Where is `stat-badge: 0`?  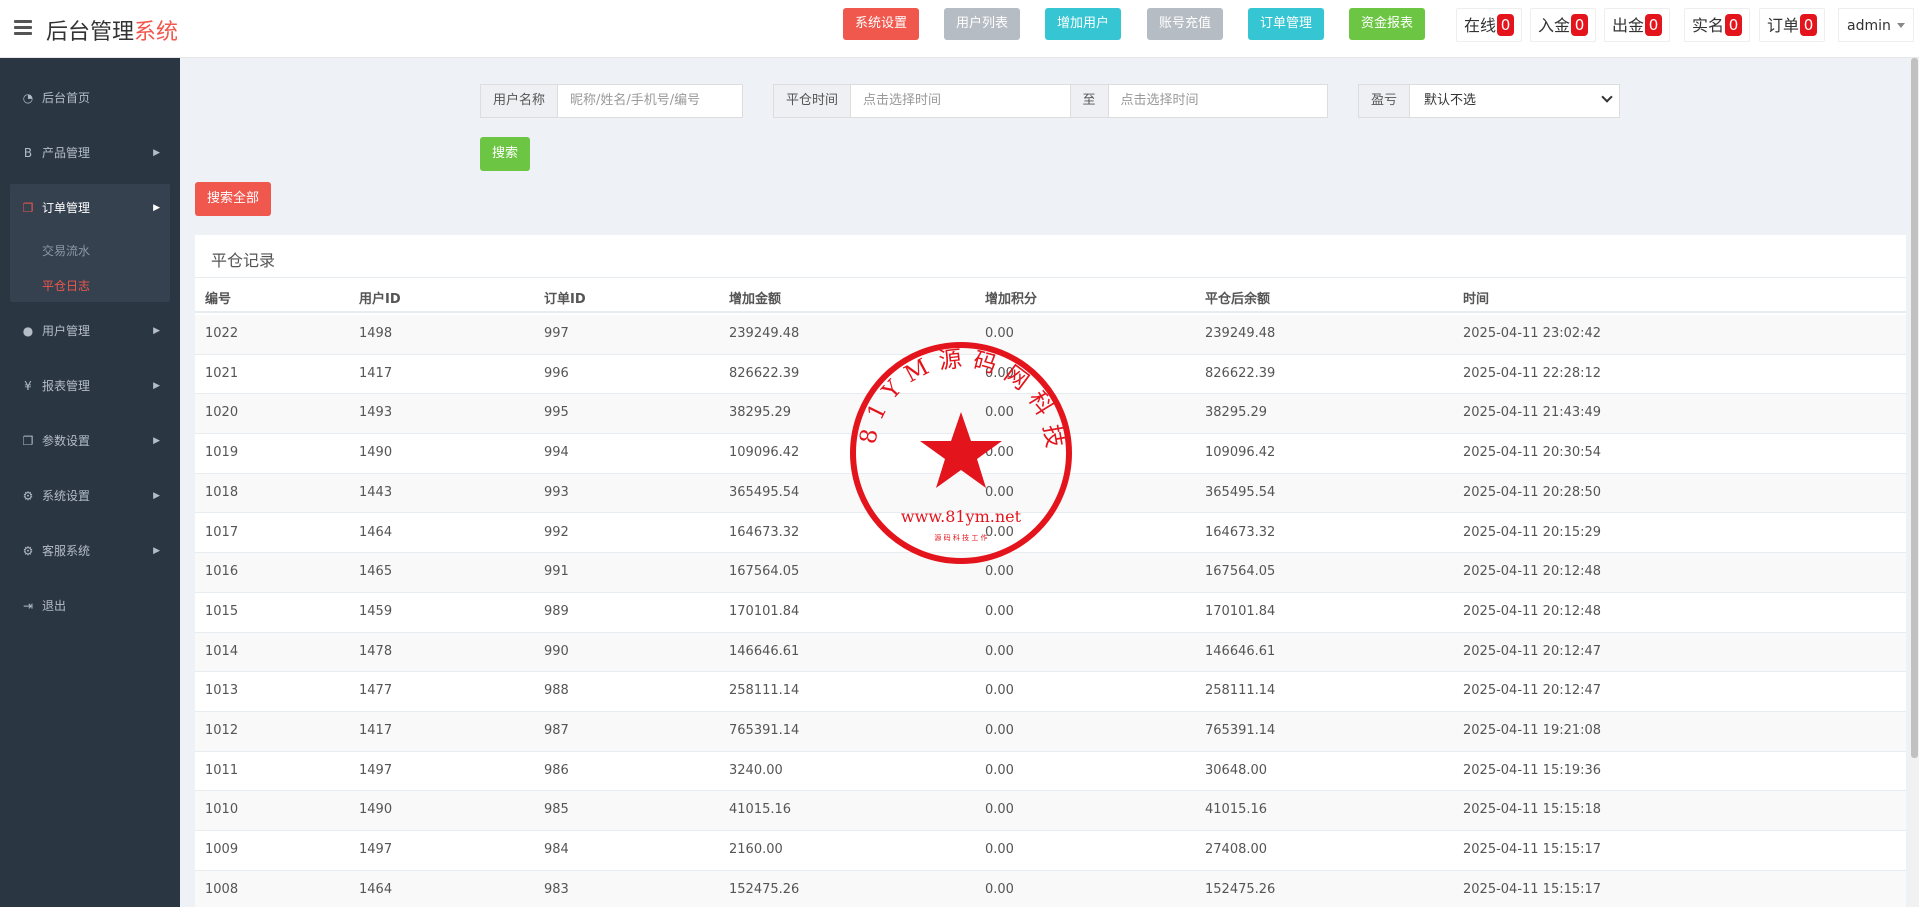
stat-badge: 0 is located at coordinates (1734, 25).